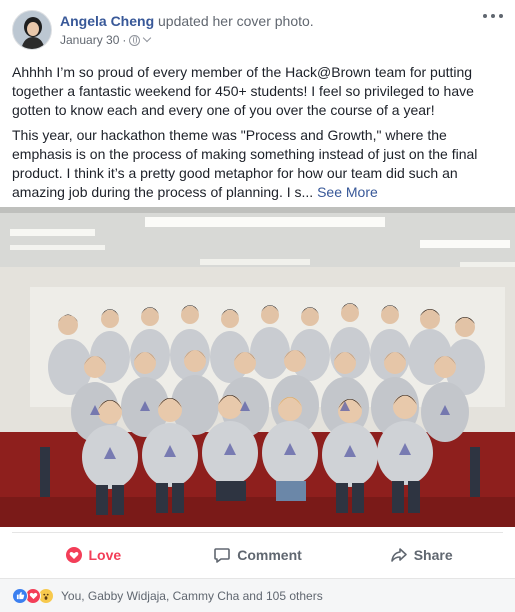 Image resolution: width=515 pixels, height=612 pixels. What do you see at coordinates (347, 192) in the screenshot?
I see `see-more-link: See More` at bounding box center [347, 192].